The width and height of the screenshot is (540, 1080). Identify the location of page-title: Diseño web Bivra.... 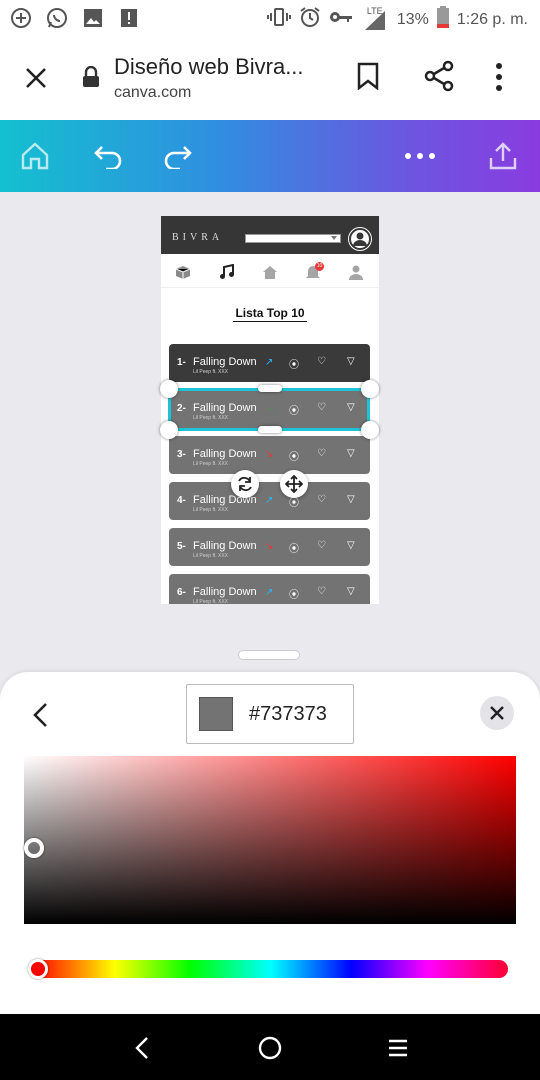
(209, 66).